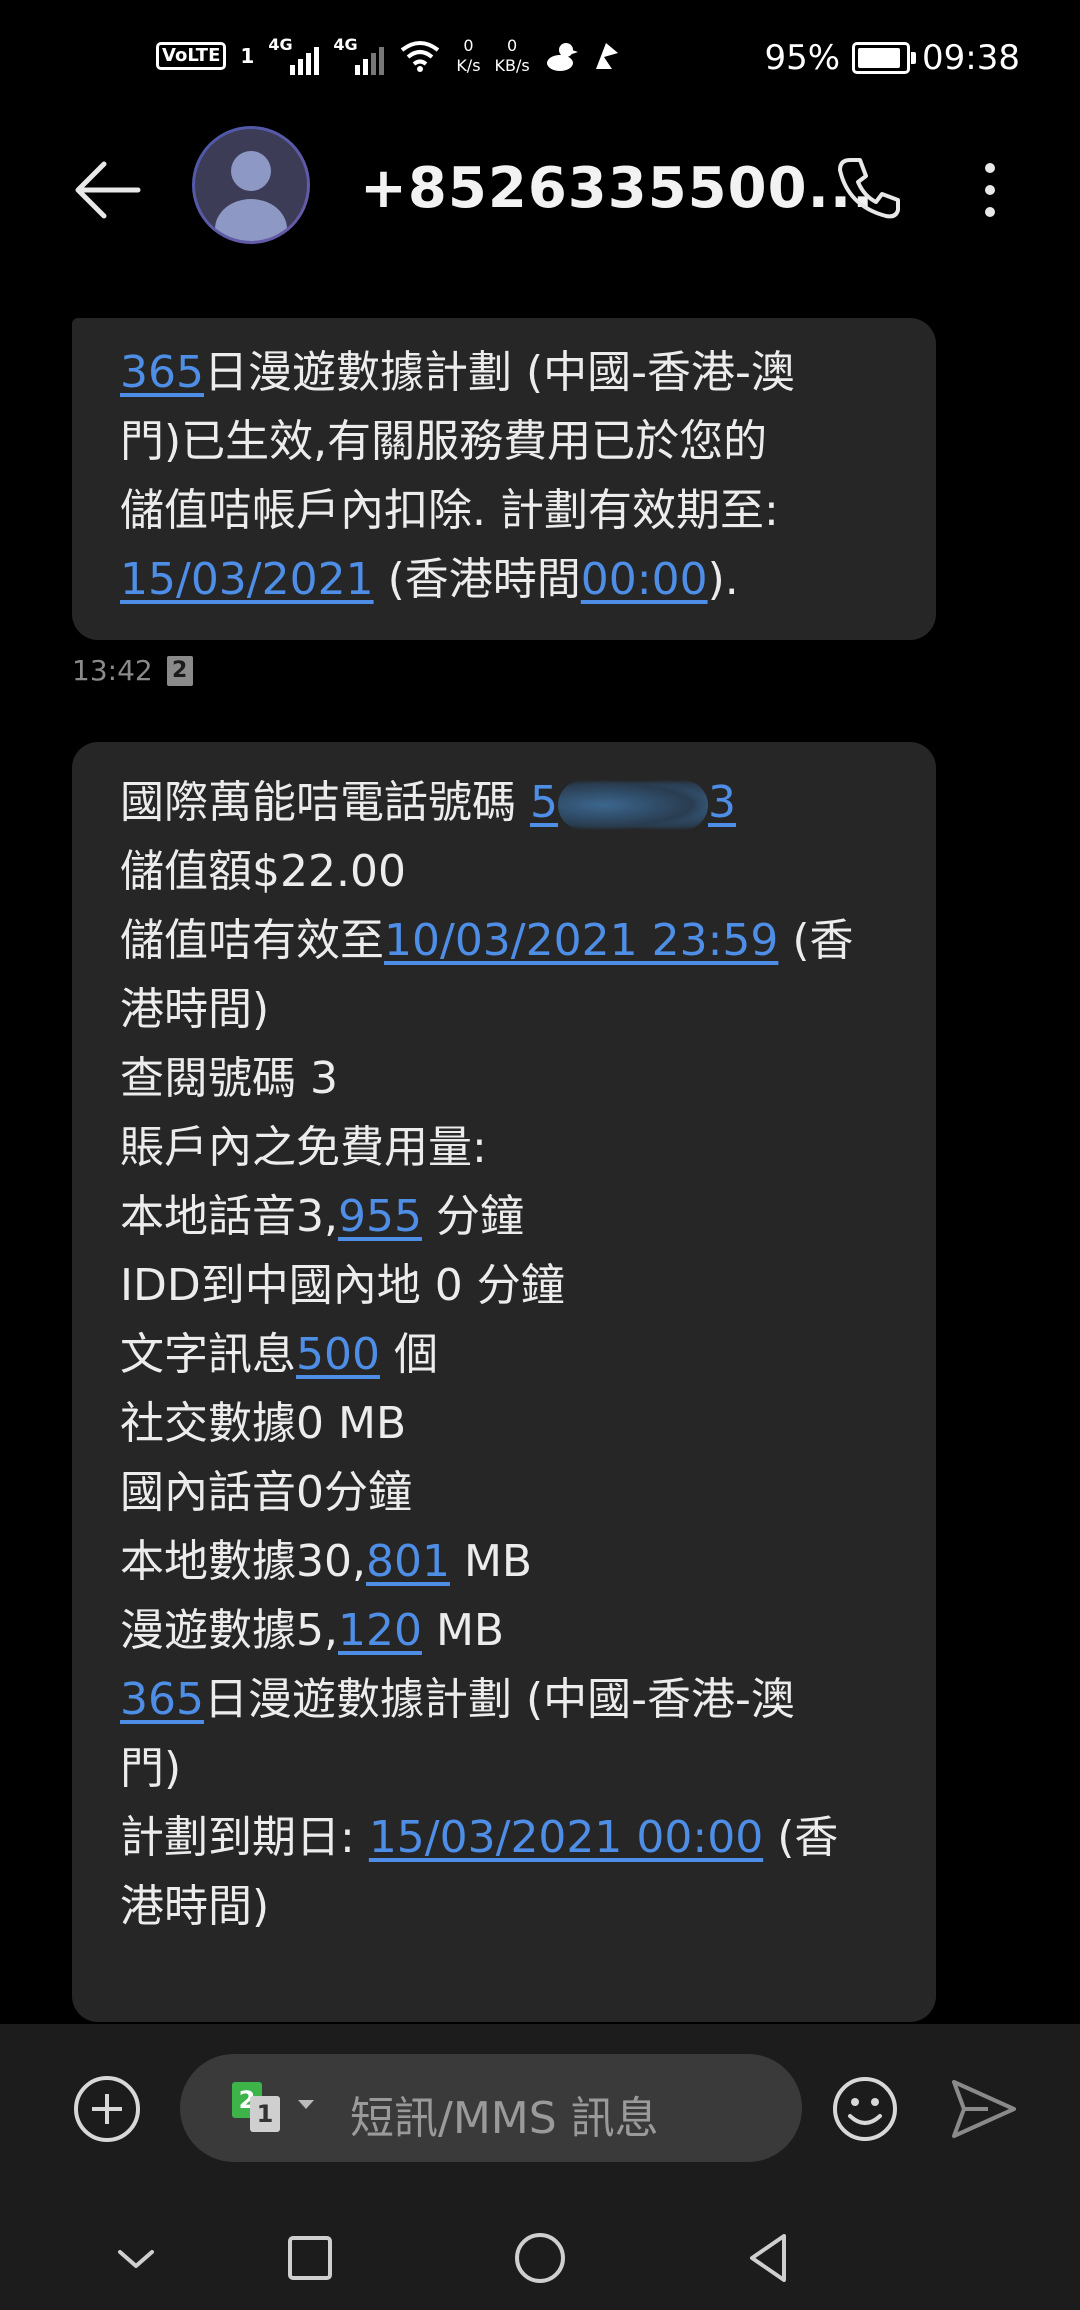  Describe the element at coordinates (504, 1078) in the screenshot. I see `message-line: 查閱號碼 3` at that location.